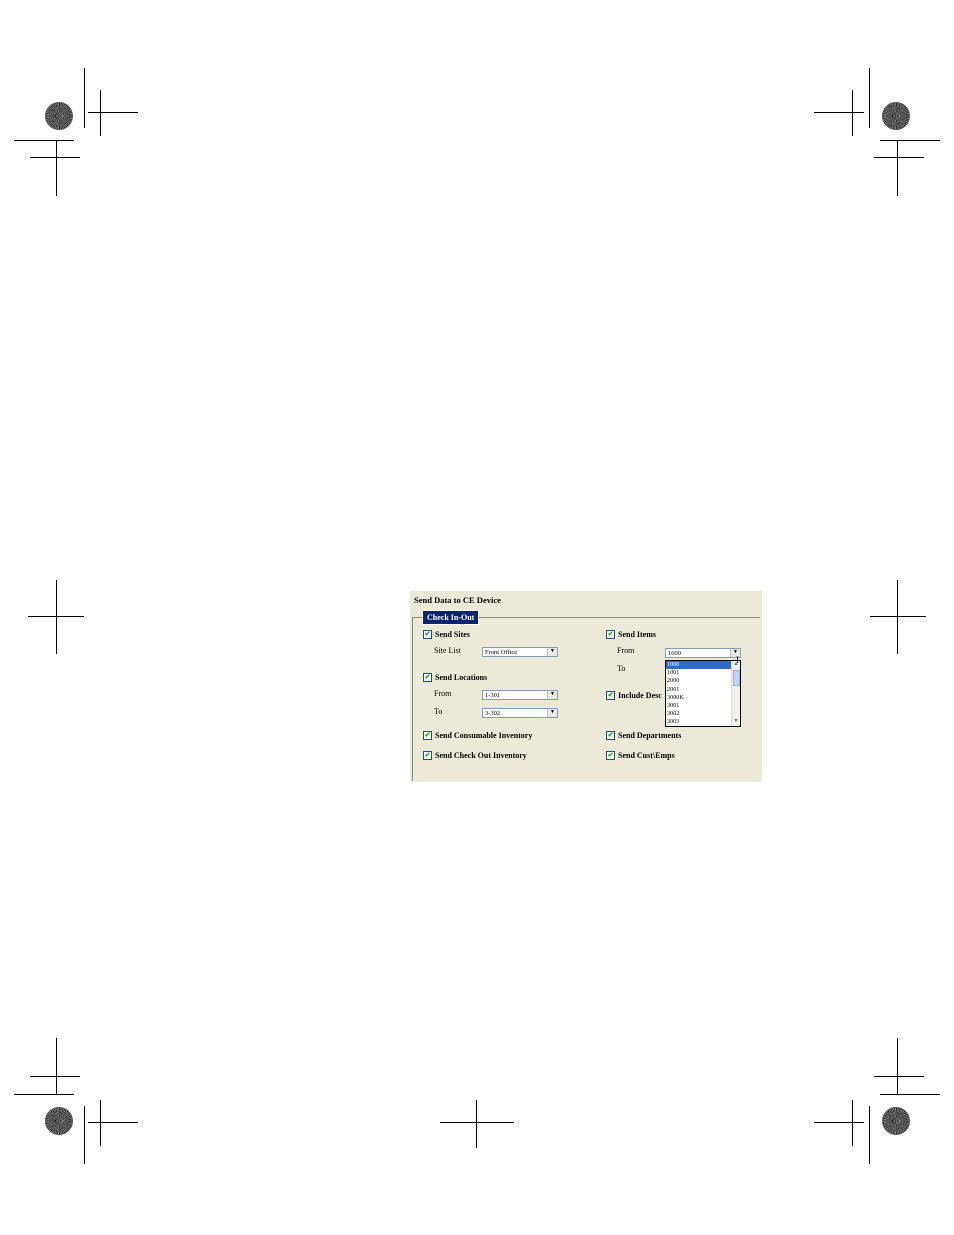 The height and width of the screenshot is (1235, 954). What do you see at coordinates (640, 695) in the screenshot?
I see `include-desc-label: Include Desc` at bounding box center [640, 695].